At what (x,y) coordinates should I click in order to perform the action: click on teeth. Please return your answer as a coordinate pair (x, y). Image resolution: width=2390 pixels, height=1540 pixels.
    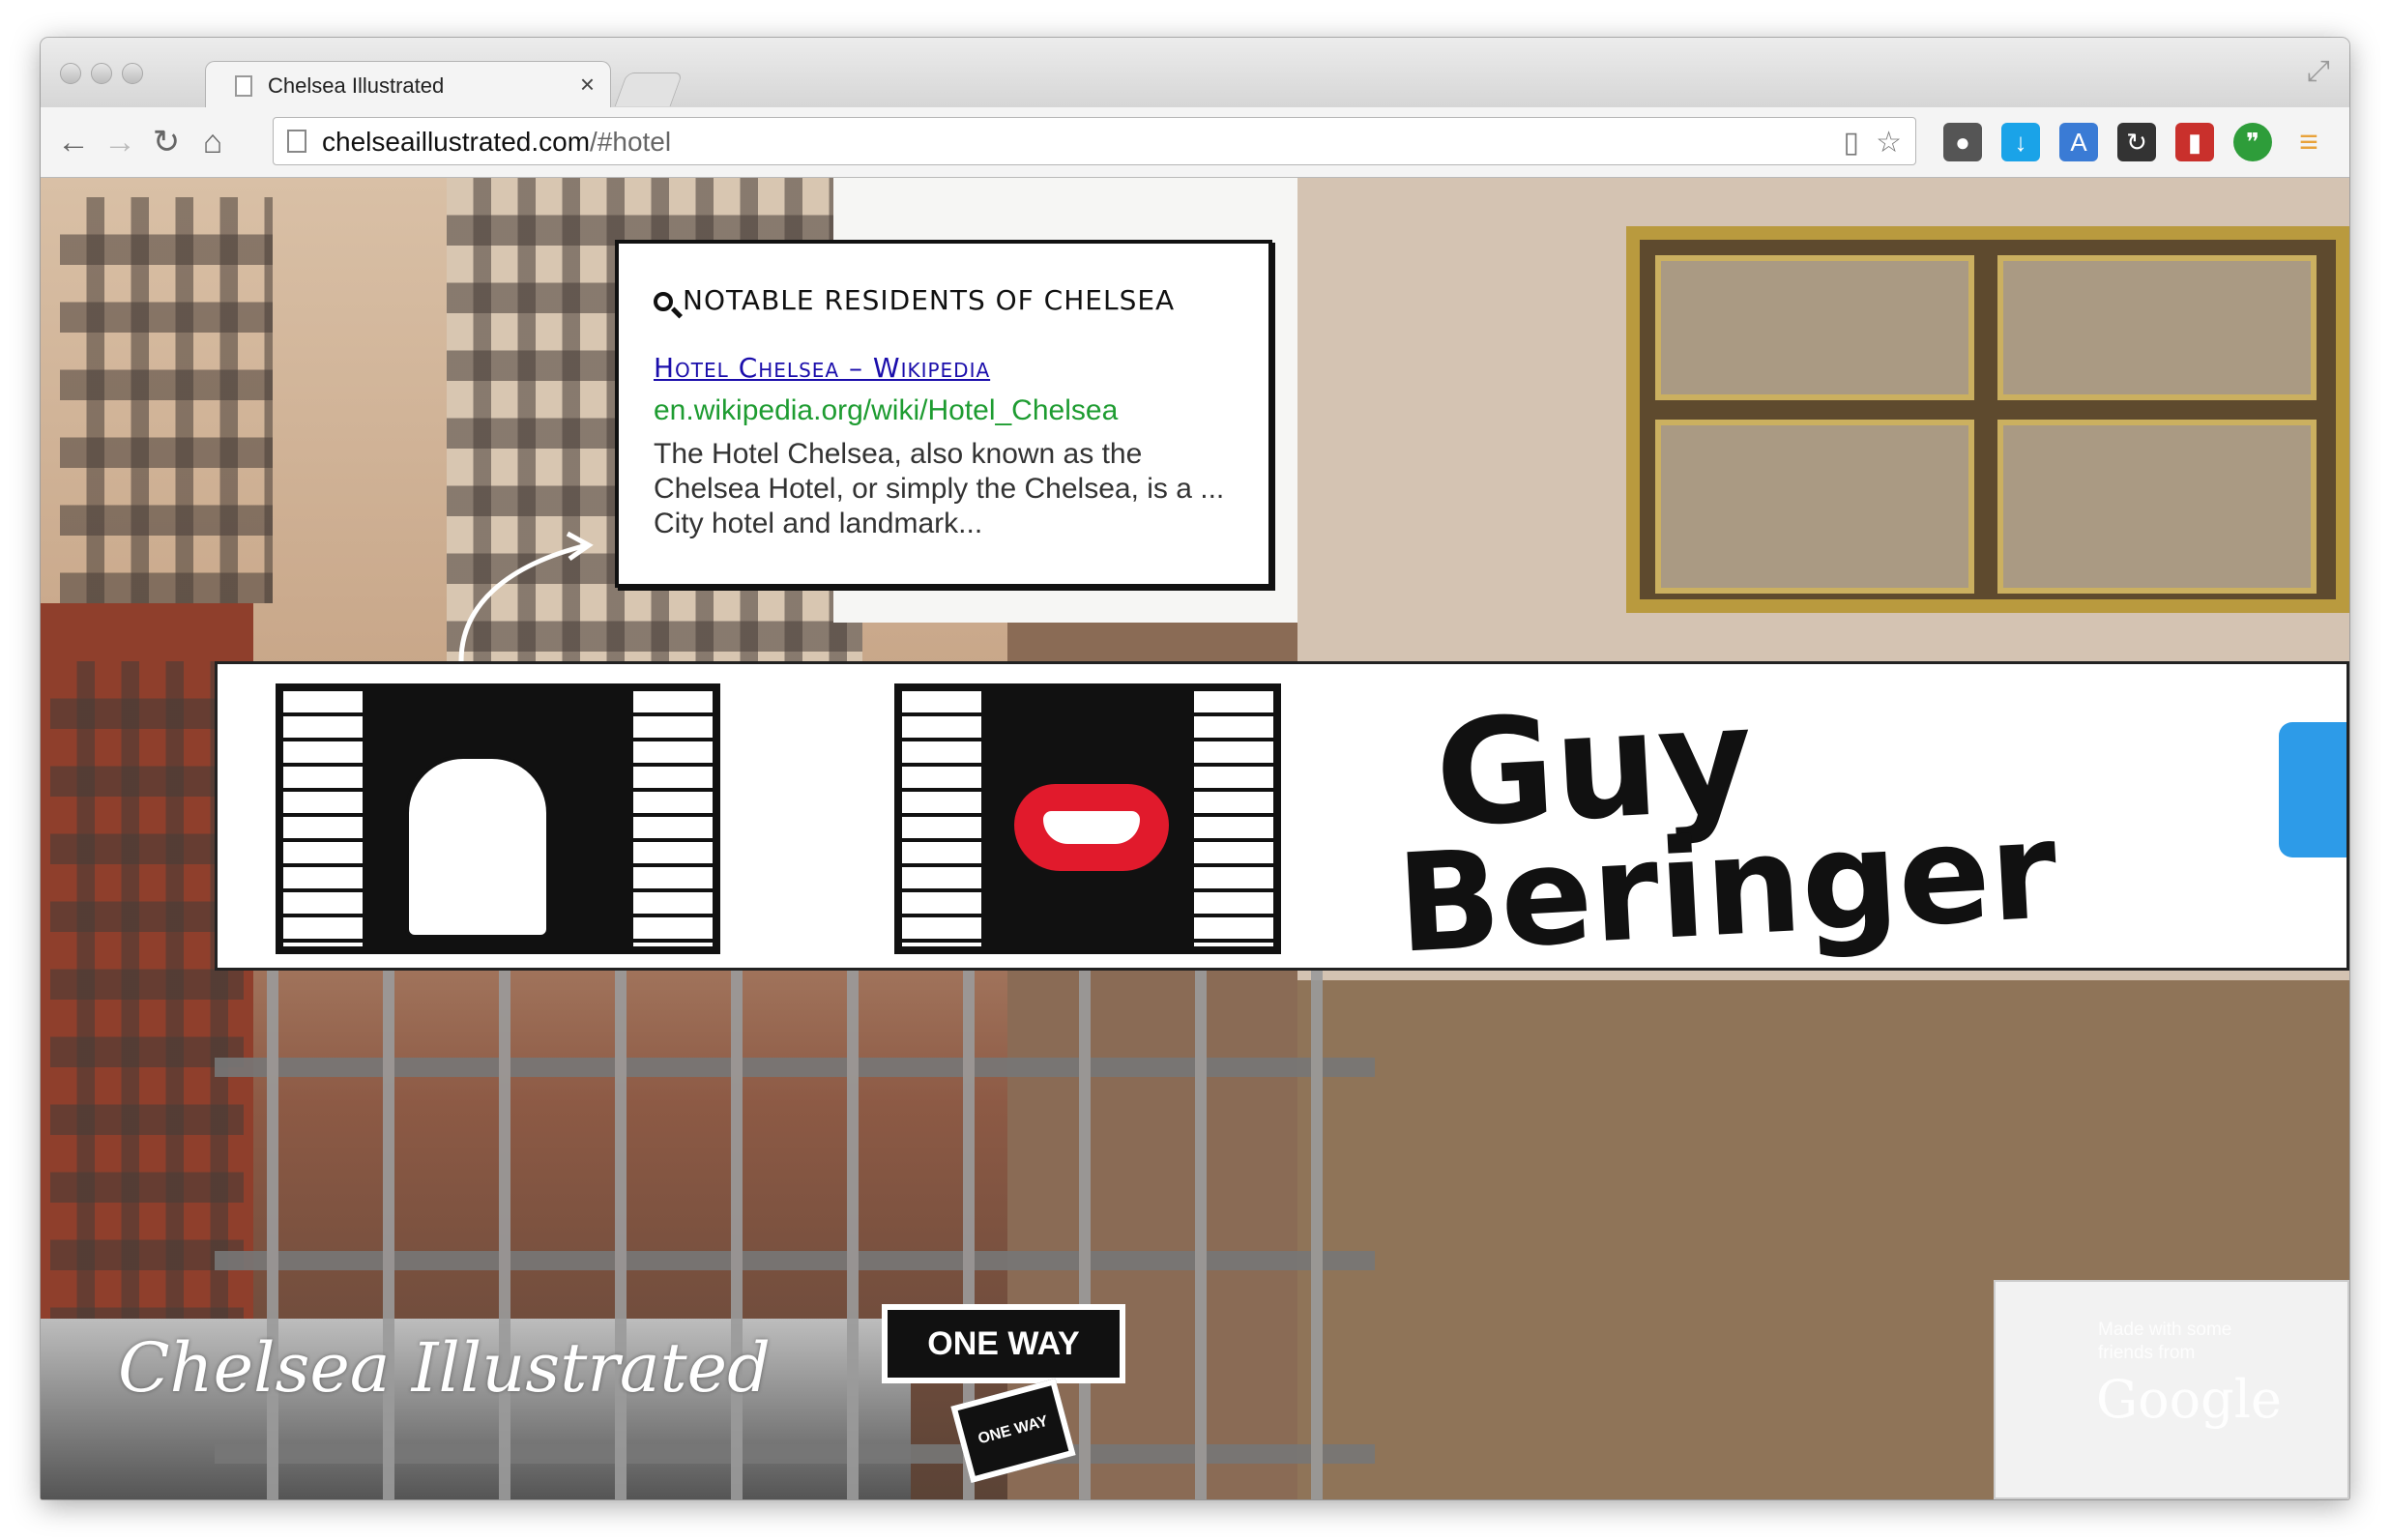
    Looking at the image, I should click on (1091, 827).